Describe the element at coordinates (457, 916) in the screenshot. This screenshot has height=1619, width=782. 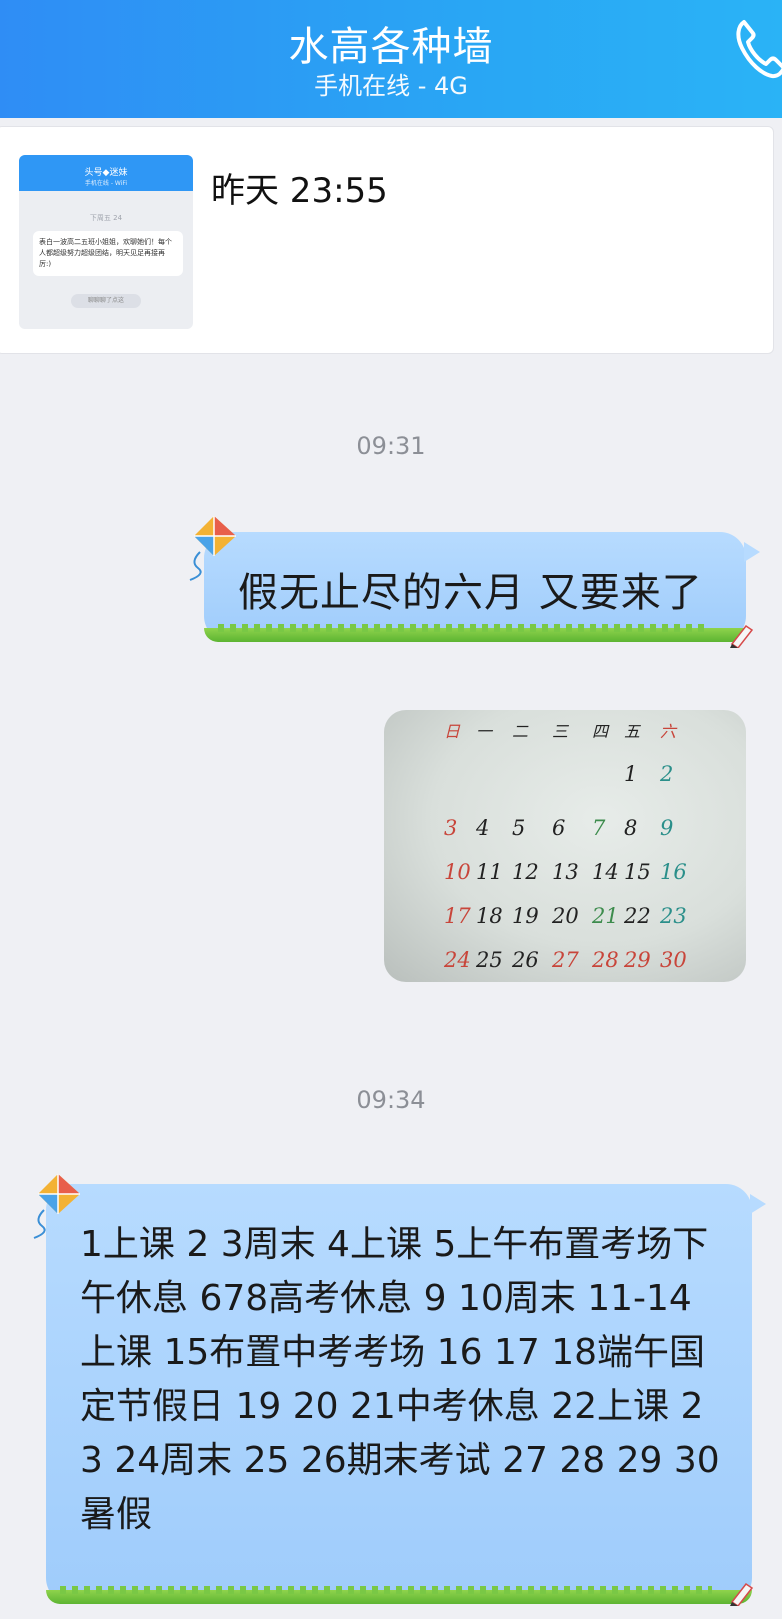
I see `calendar-day: 17` at that location.